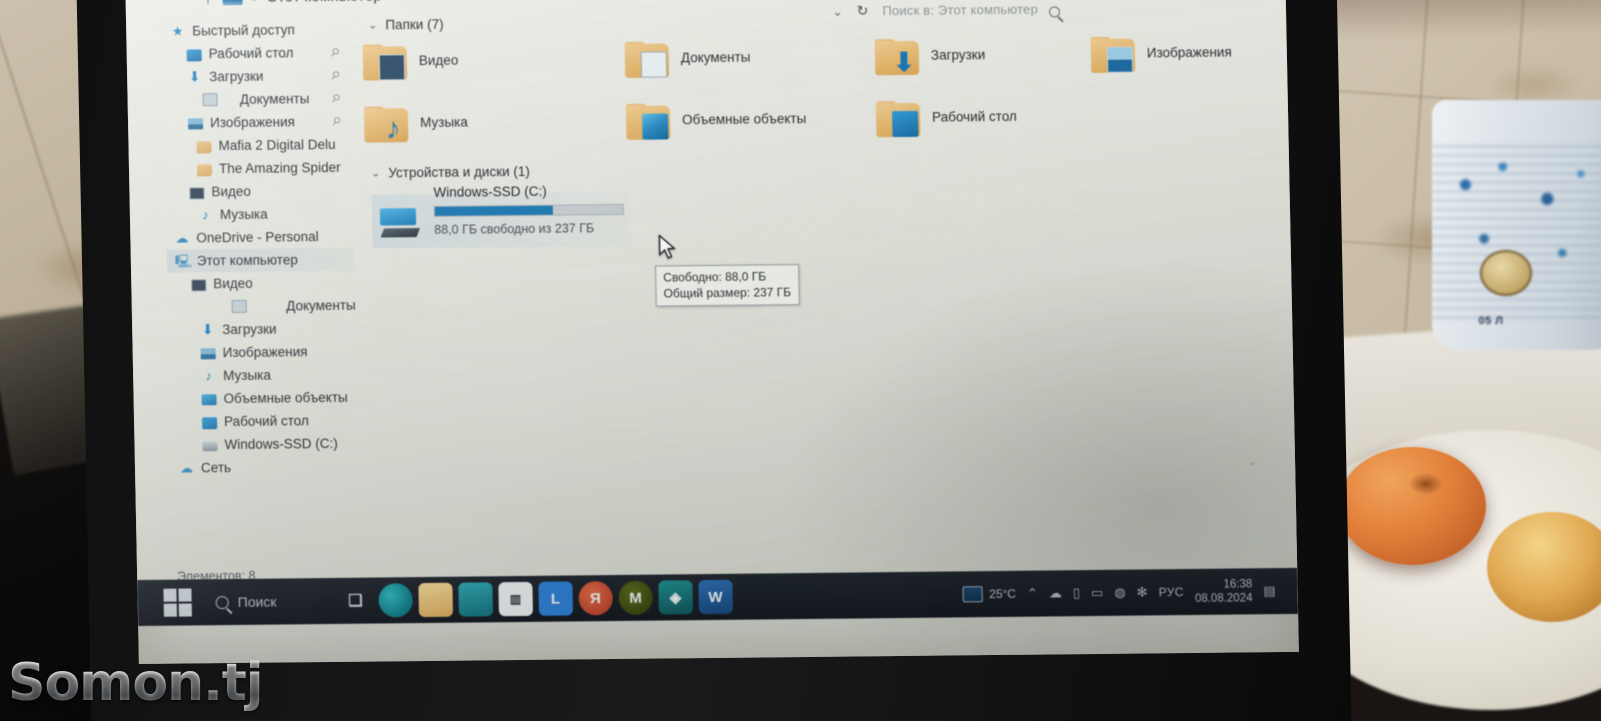  I want to click on windows-start-icon, so click(177, 602).